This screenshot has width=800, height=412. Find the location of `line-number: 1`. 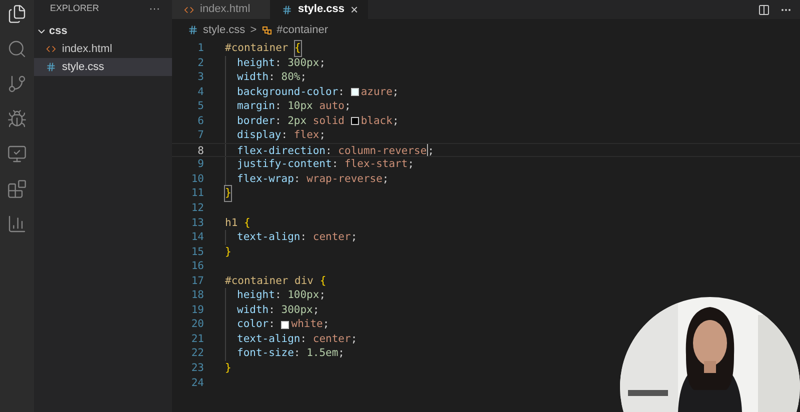

line-number: 1 is located at coordinates (200, 48).